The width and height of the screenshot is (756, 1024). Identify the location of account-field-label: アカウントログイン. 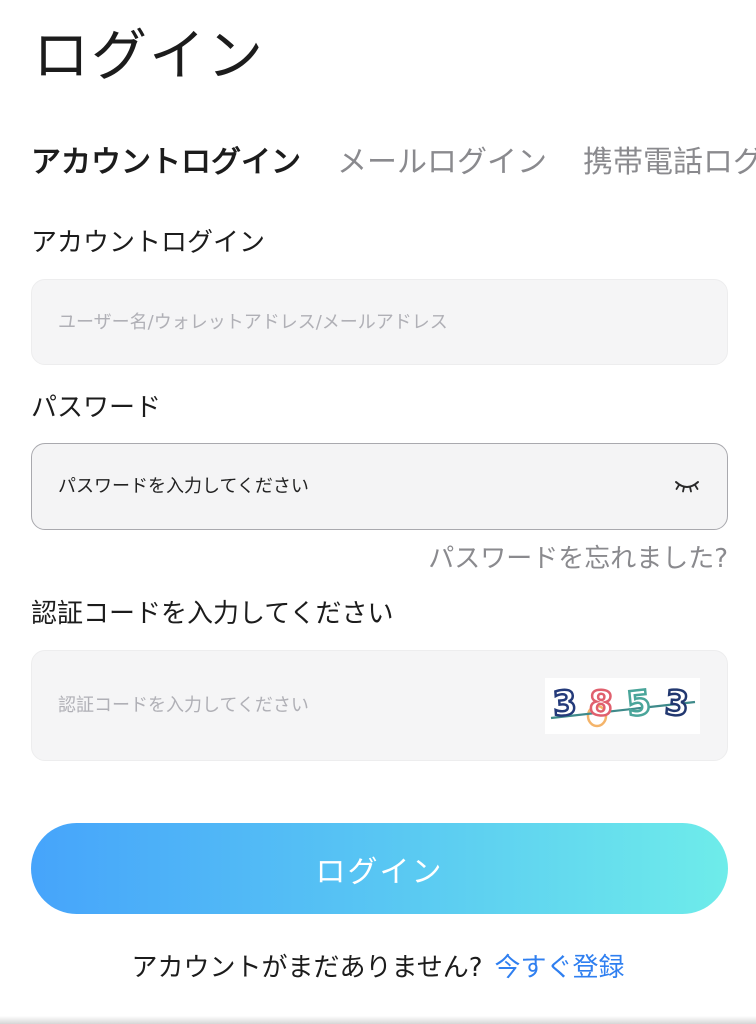
(148, 243).